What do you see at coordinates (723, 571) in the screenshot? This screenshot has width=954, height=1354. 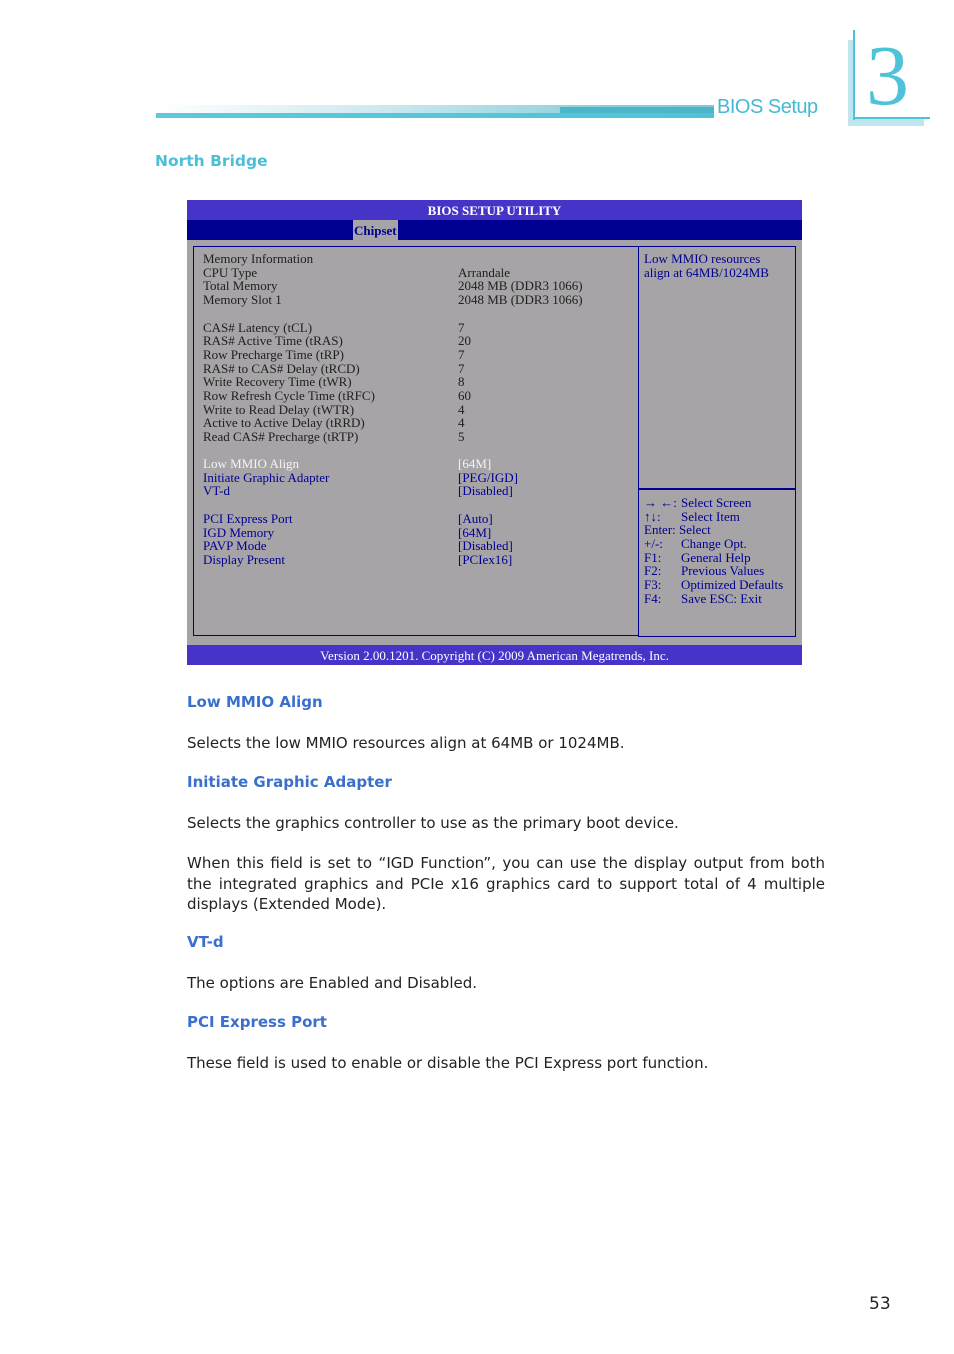 I see `key-desc: Previous Values` at bounding box center [723, 571].